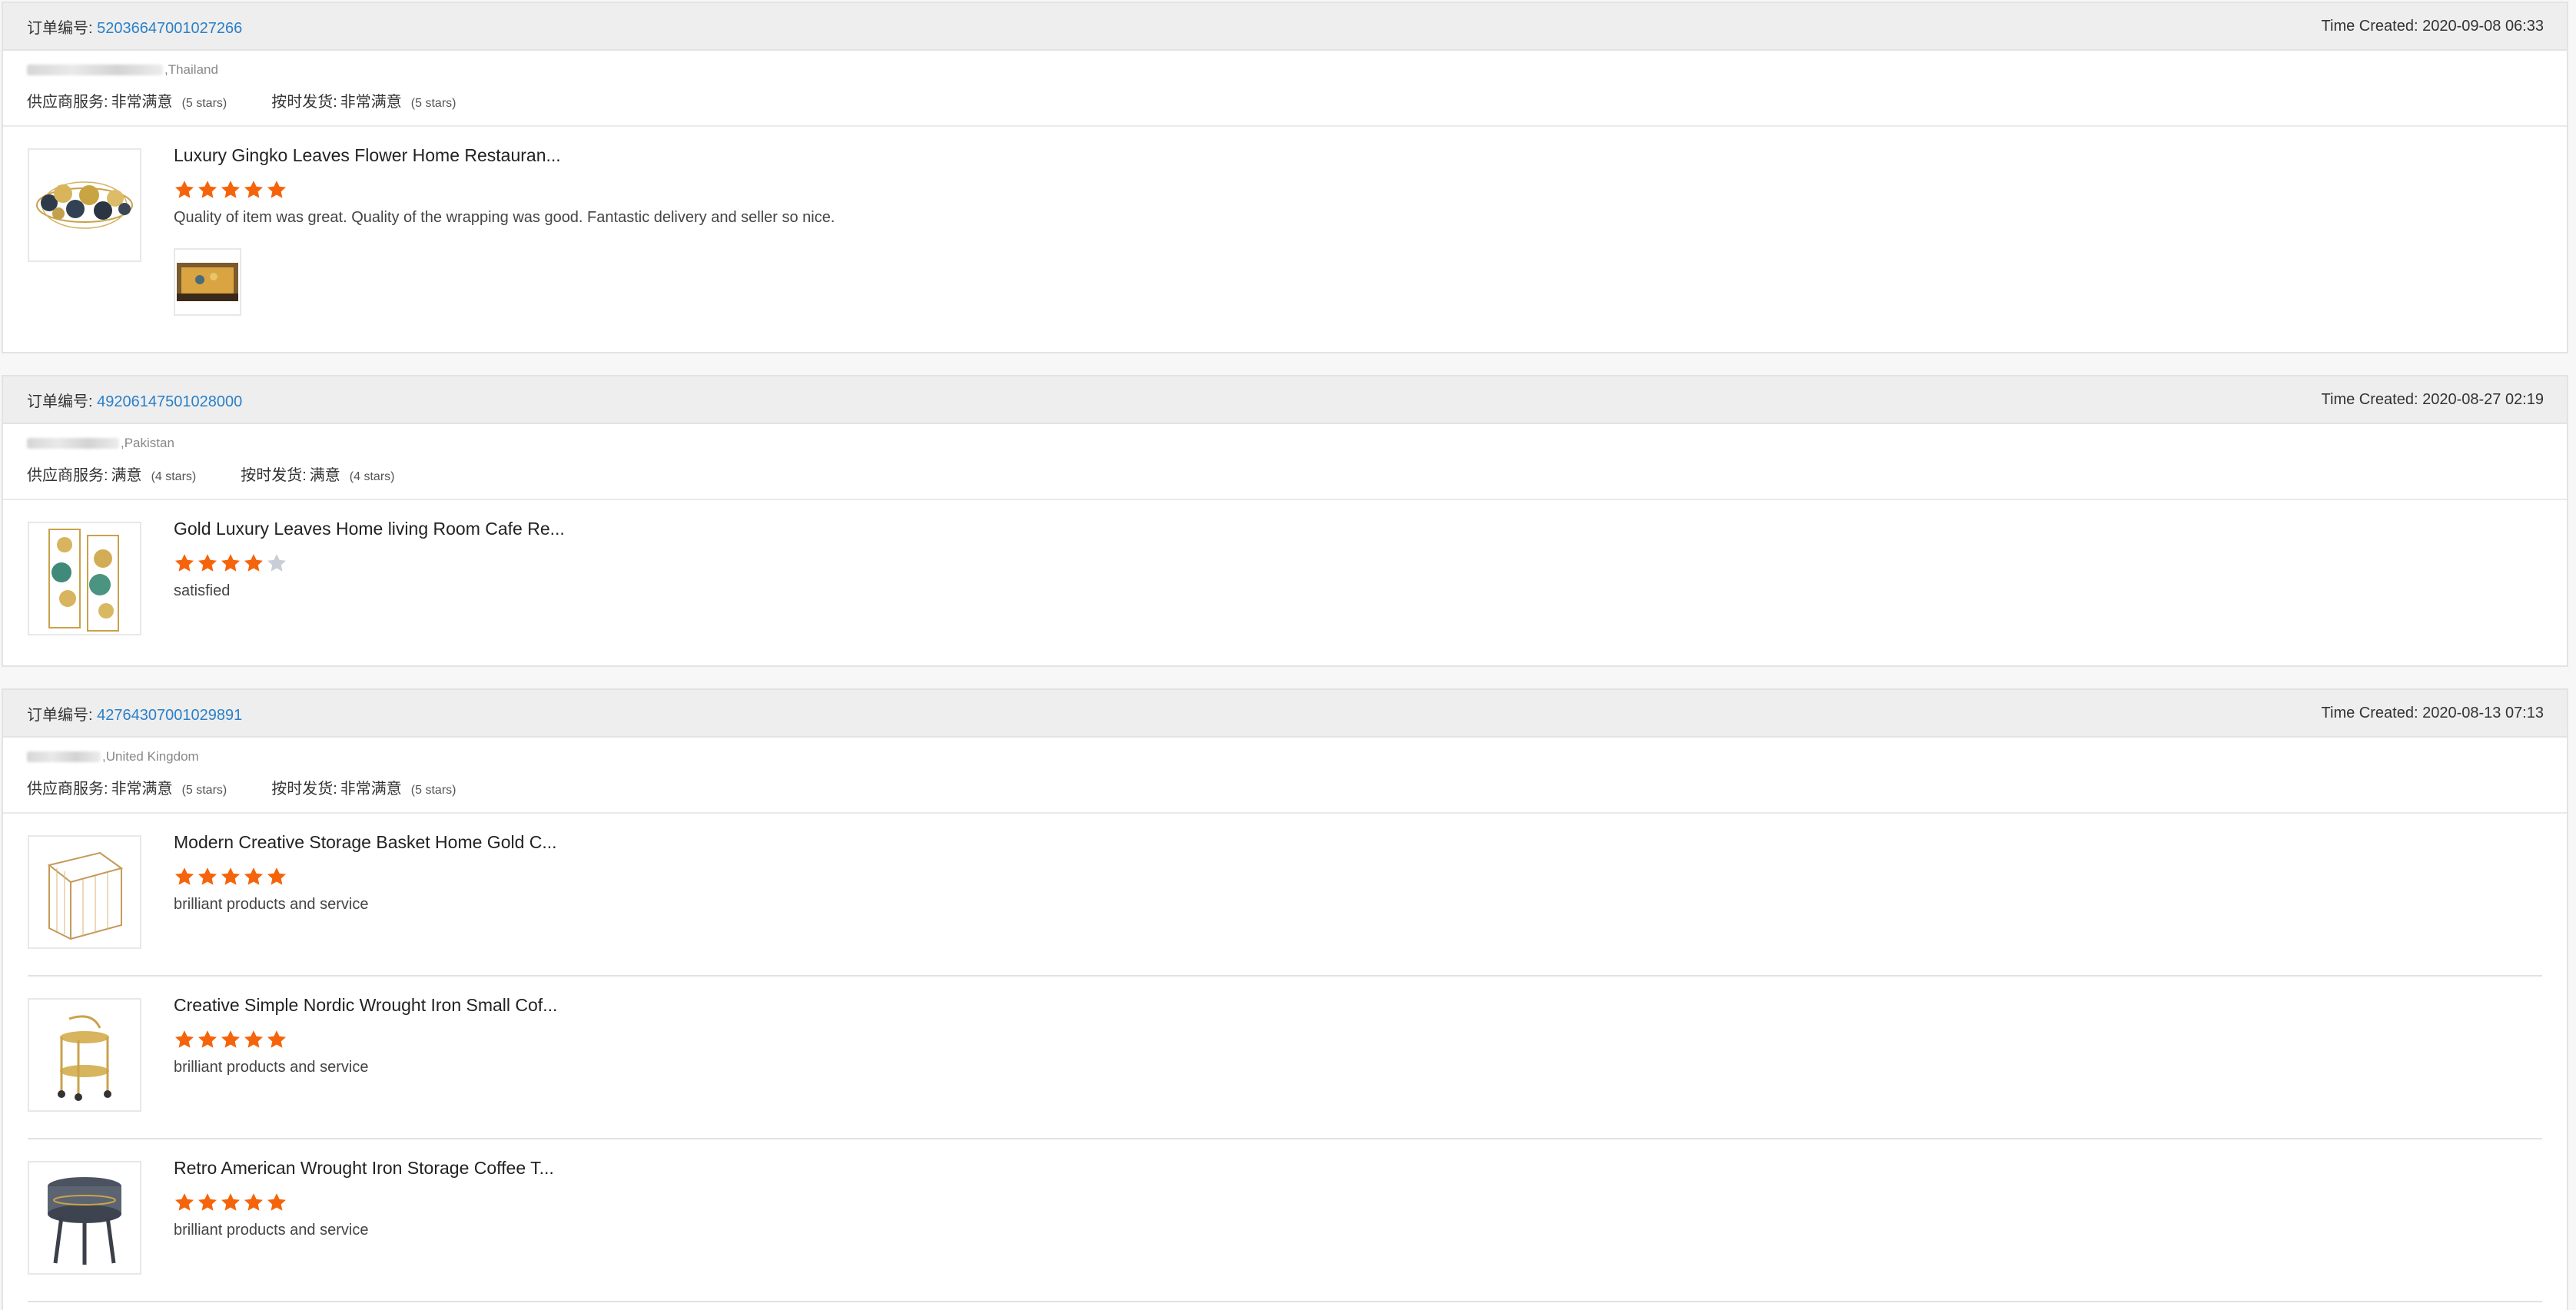  I want to click on order-number-line: 订单编号: 52036647001027266, so click(134, 26).